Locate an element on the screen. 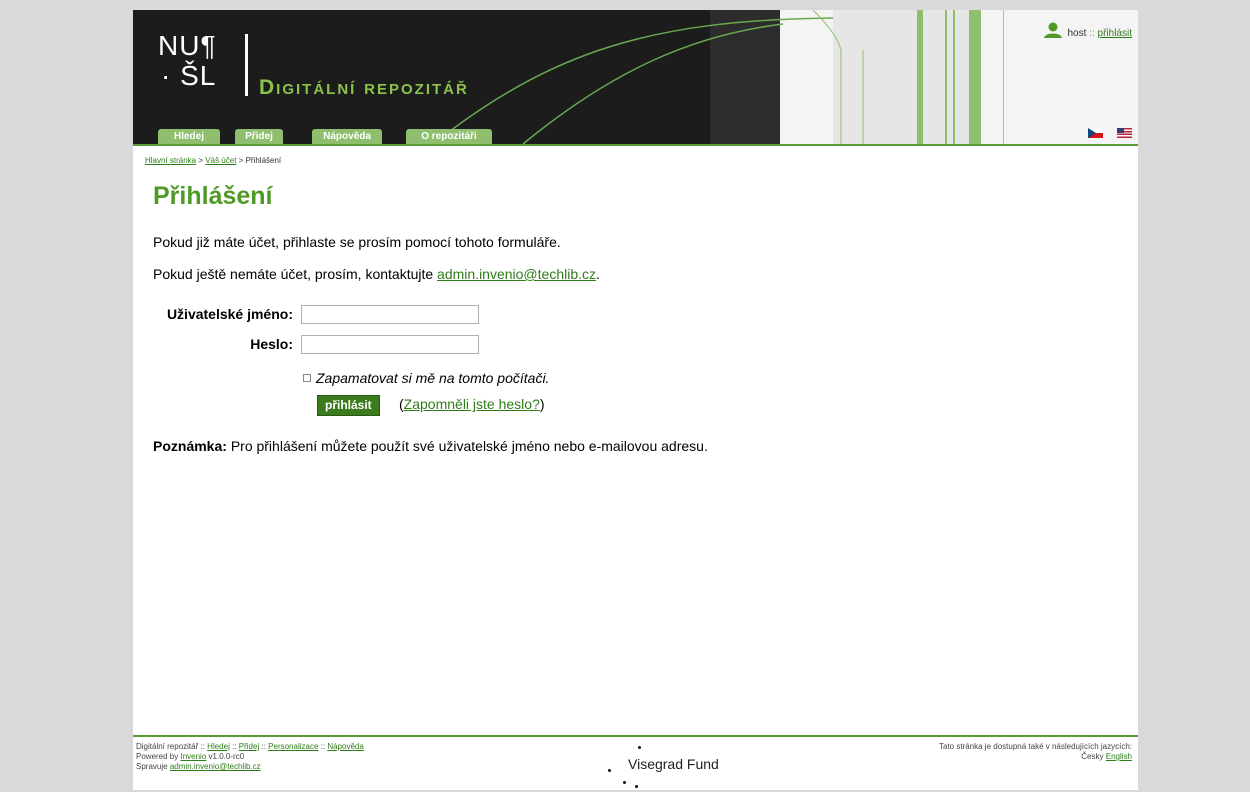 This screenshot has height=792, width=1250. remember-checkbox is located at coordinates (307, 378).